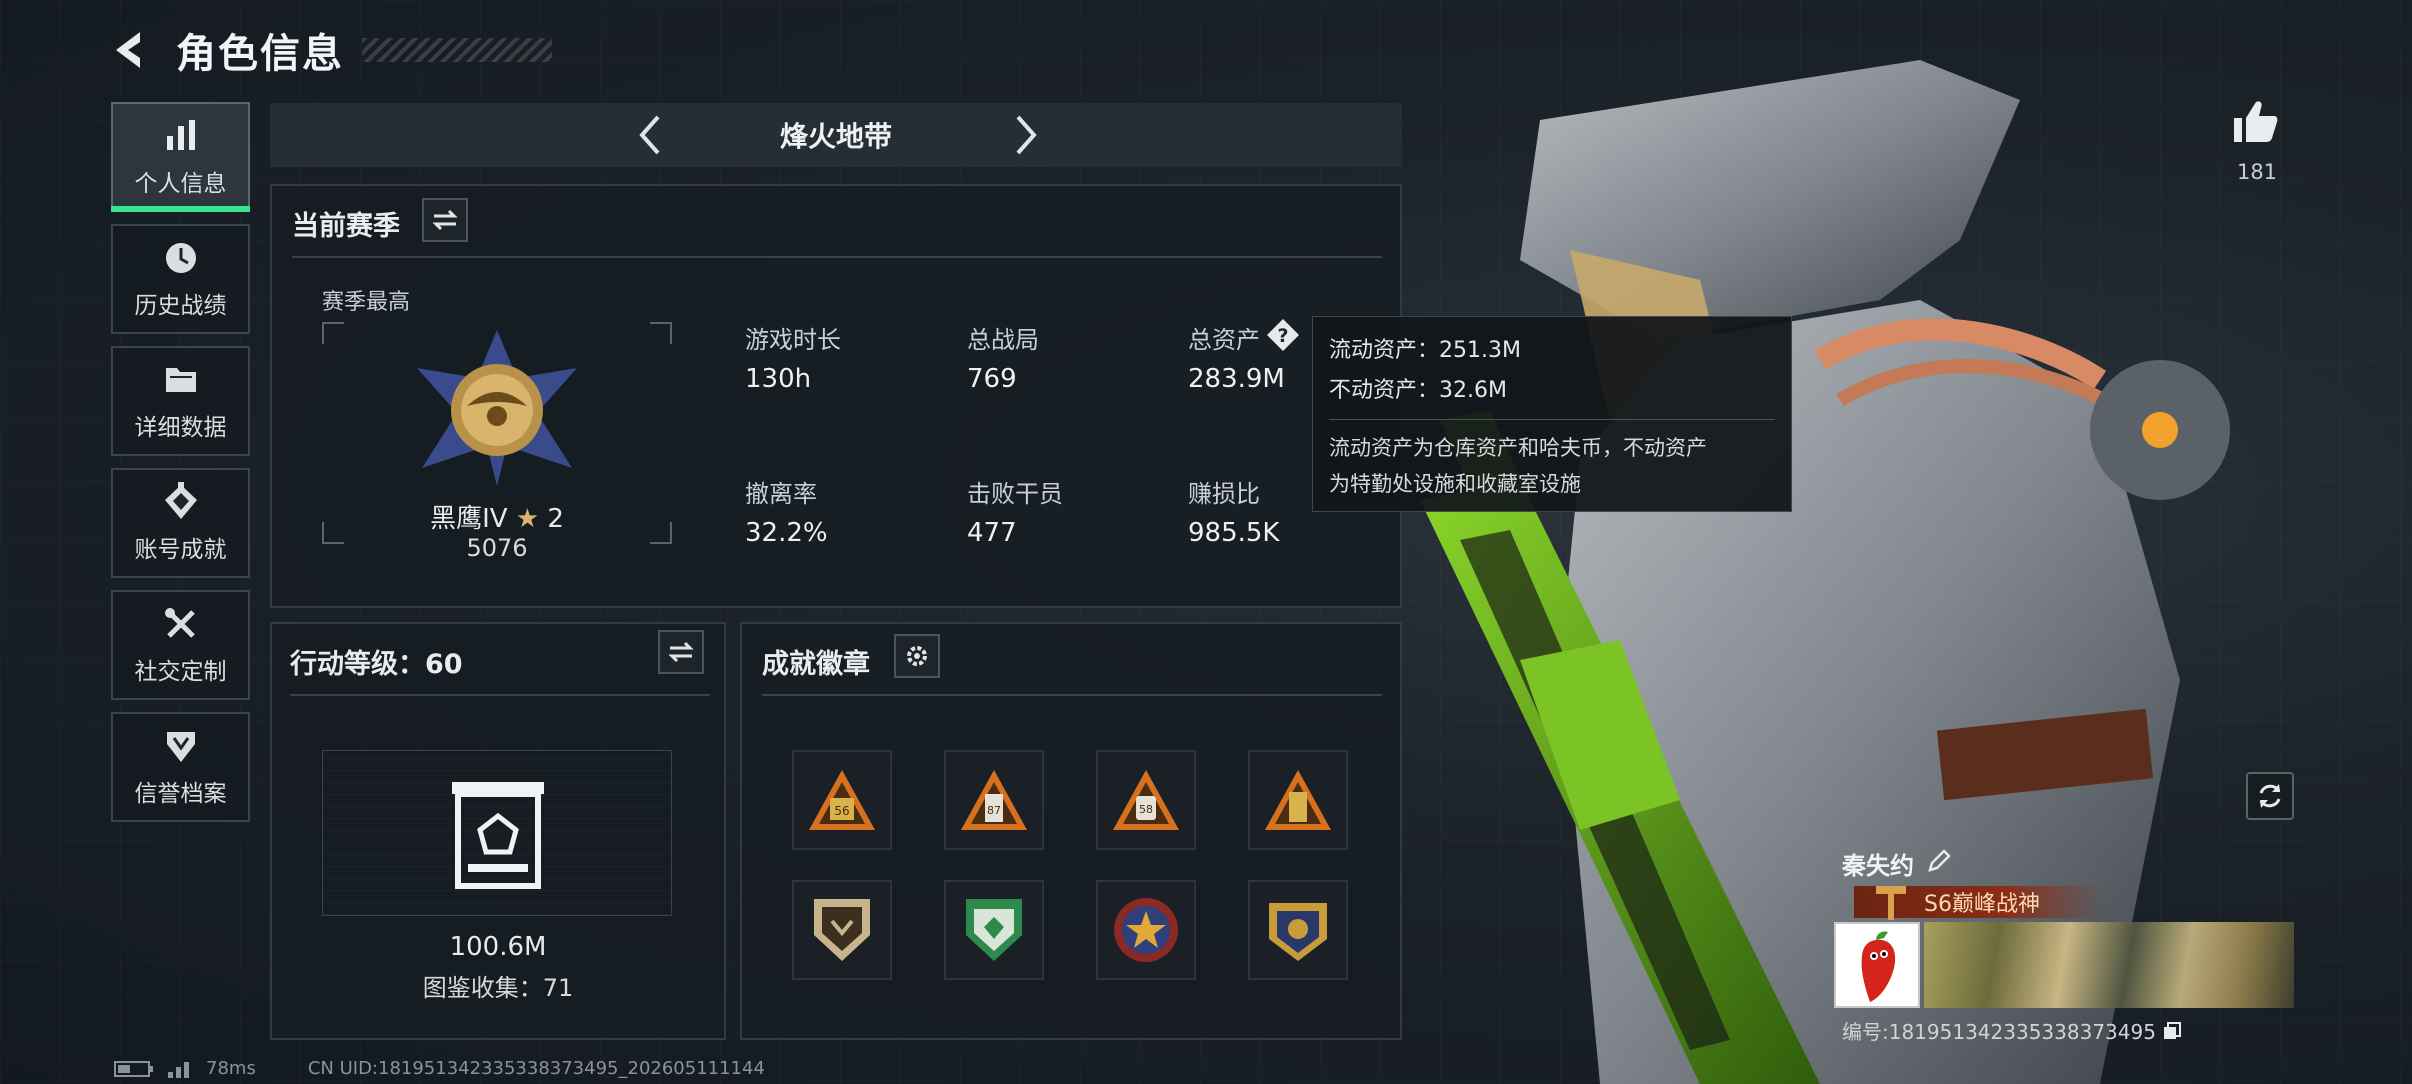 This screenshot has width=2412, height=1084. I want to click on action-level-title: 行动等级：60, so click(376, 664).